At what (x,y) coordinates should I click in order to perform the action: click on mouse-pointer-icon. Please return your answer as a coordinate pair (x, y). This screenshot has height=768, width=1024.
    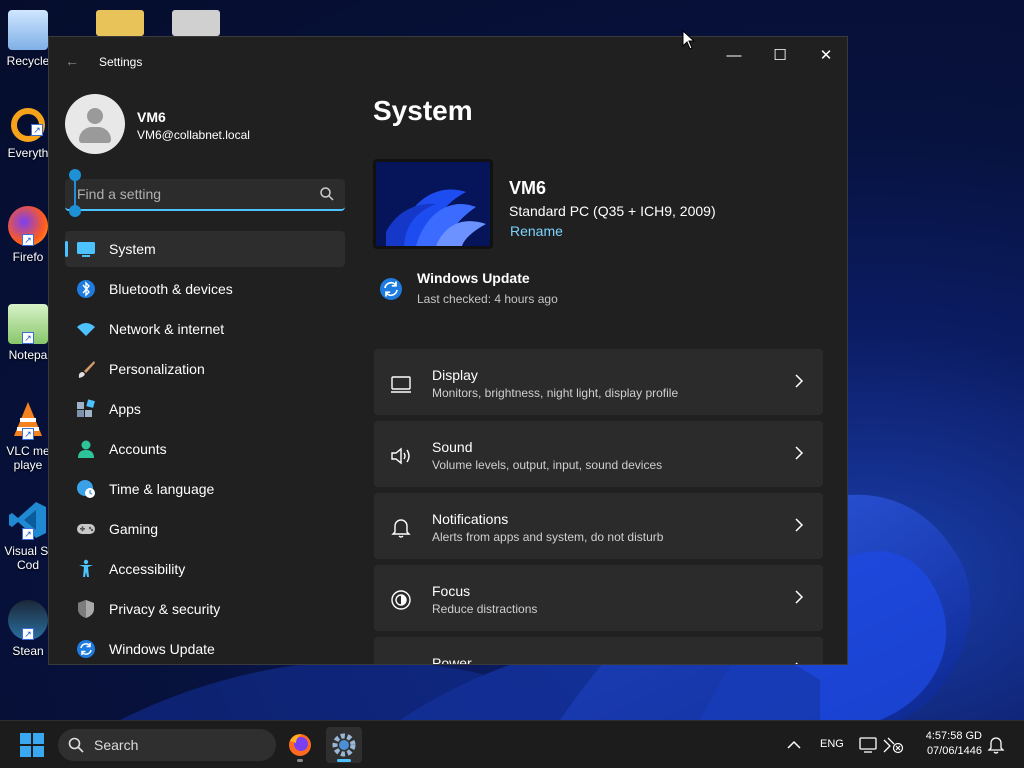
    Looking at the image, I should click on (689, 40).